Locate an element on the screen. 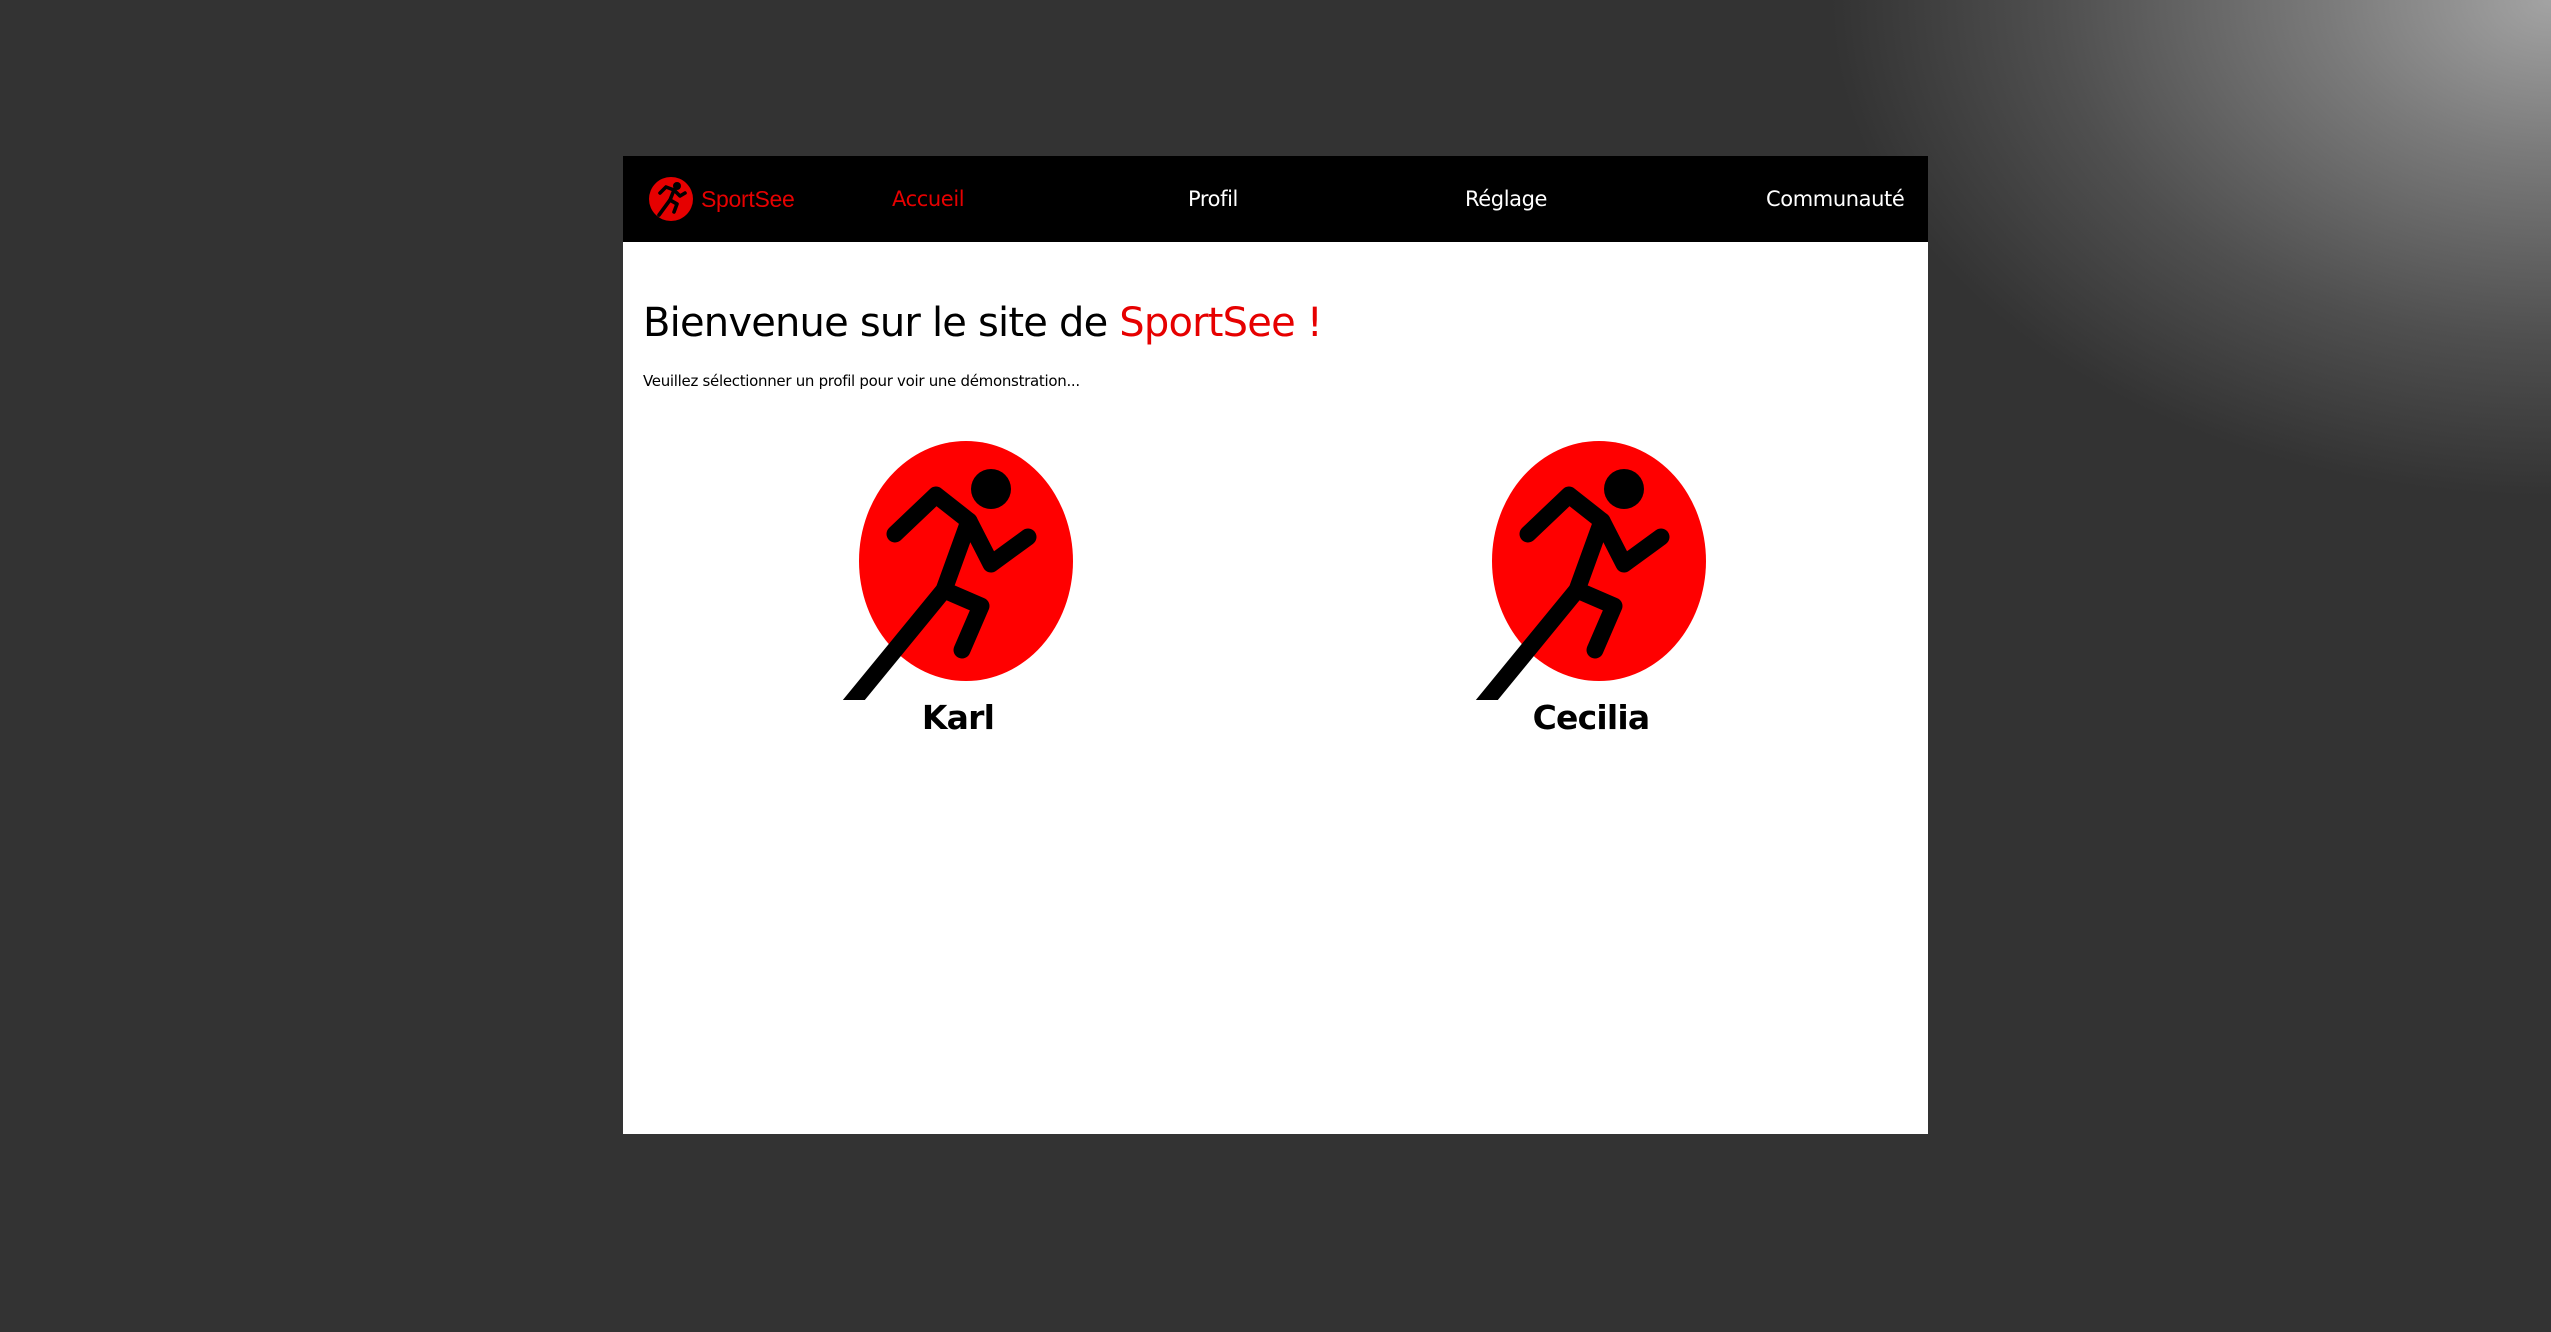 This screenshot has width=2551, height=1332. profile-card-cecilia: Cecilia is located at coordinates (1591, 600).